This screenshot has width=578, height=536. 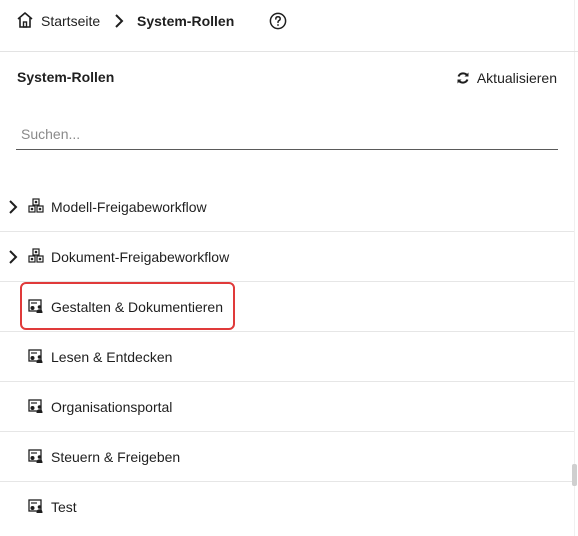 What do you see at coordinates (129, 207) in the screenshot?
I see `list-item-label: Modell-Freigabeworkflow` at bounding box center [129, 207].